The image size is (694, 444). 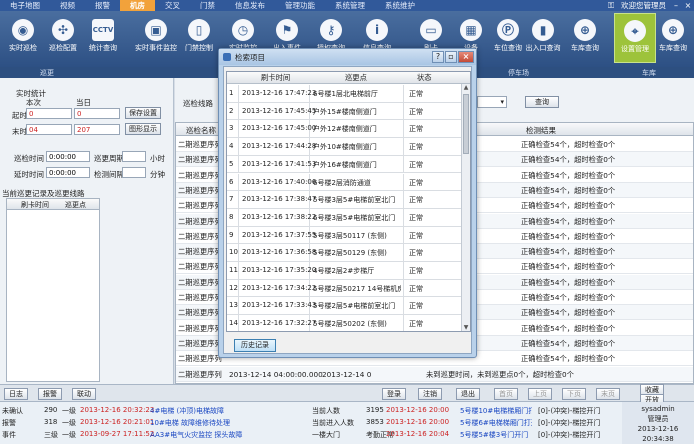 I want to click on dialog-row: 4 2013-12-16 17:44:28 户外10#楼南侧道门 正常, so click(x=345, y=147).